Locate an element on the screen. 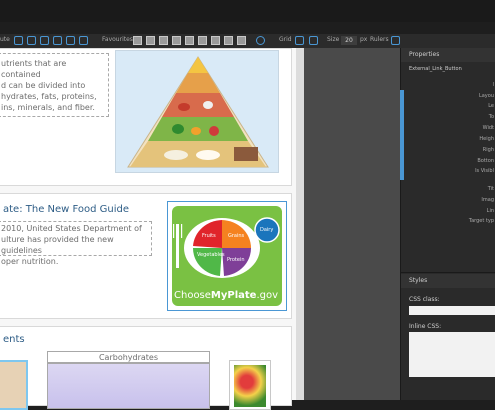 The width and height of the screenshot is (495, 410). property-title: Tit is located at coordinates (490, 189).